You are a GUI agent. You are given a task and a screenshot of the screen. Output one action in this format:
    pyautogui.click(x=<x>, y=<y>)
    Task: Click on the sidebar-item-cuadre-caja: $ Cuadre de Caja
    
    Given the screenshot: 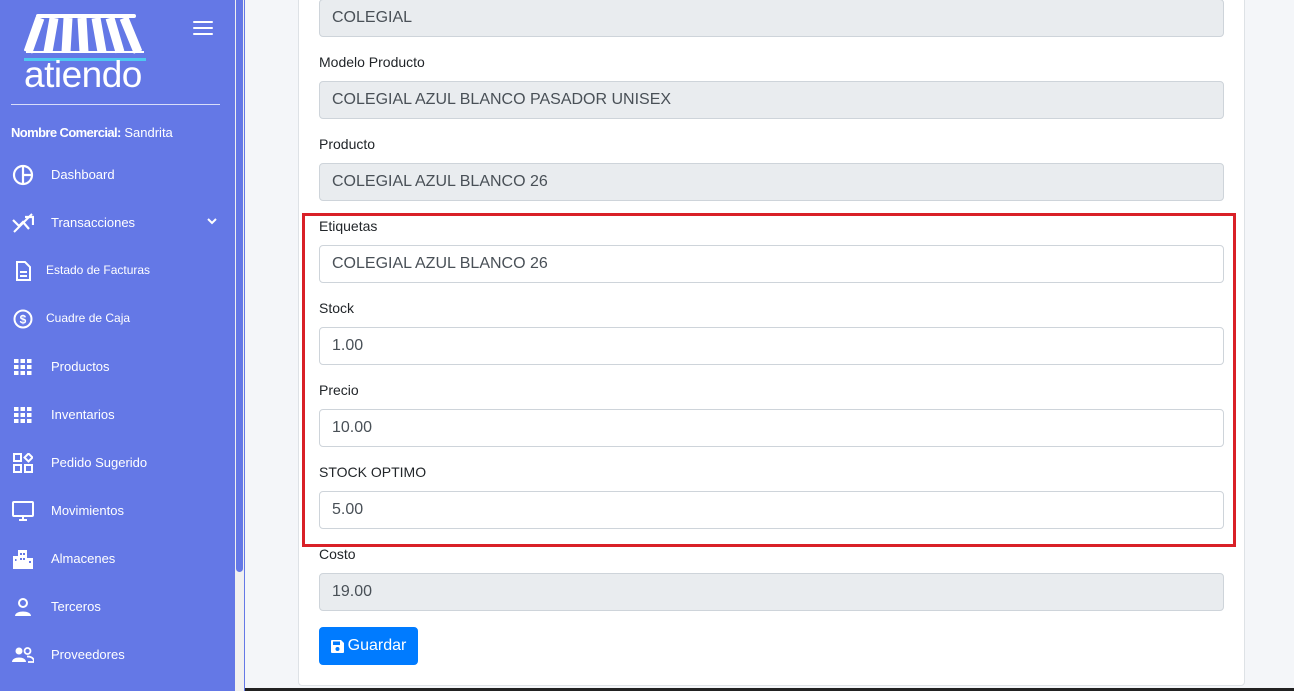 What is the action you would take?
    pyautogui.click(x=116, y=318)
    